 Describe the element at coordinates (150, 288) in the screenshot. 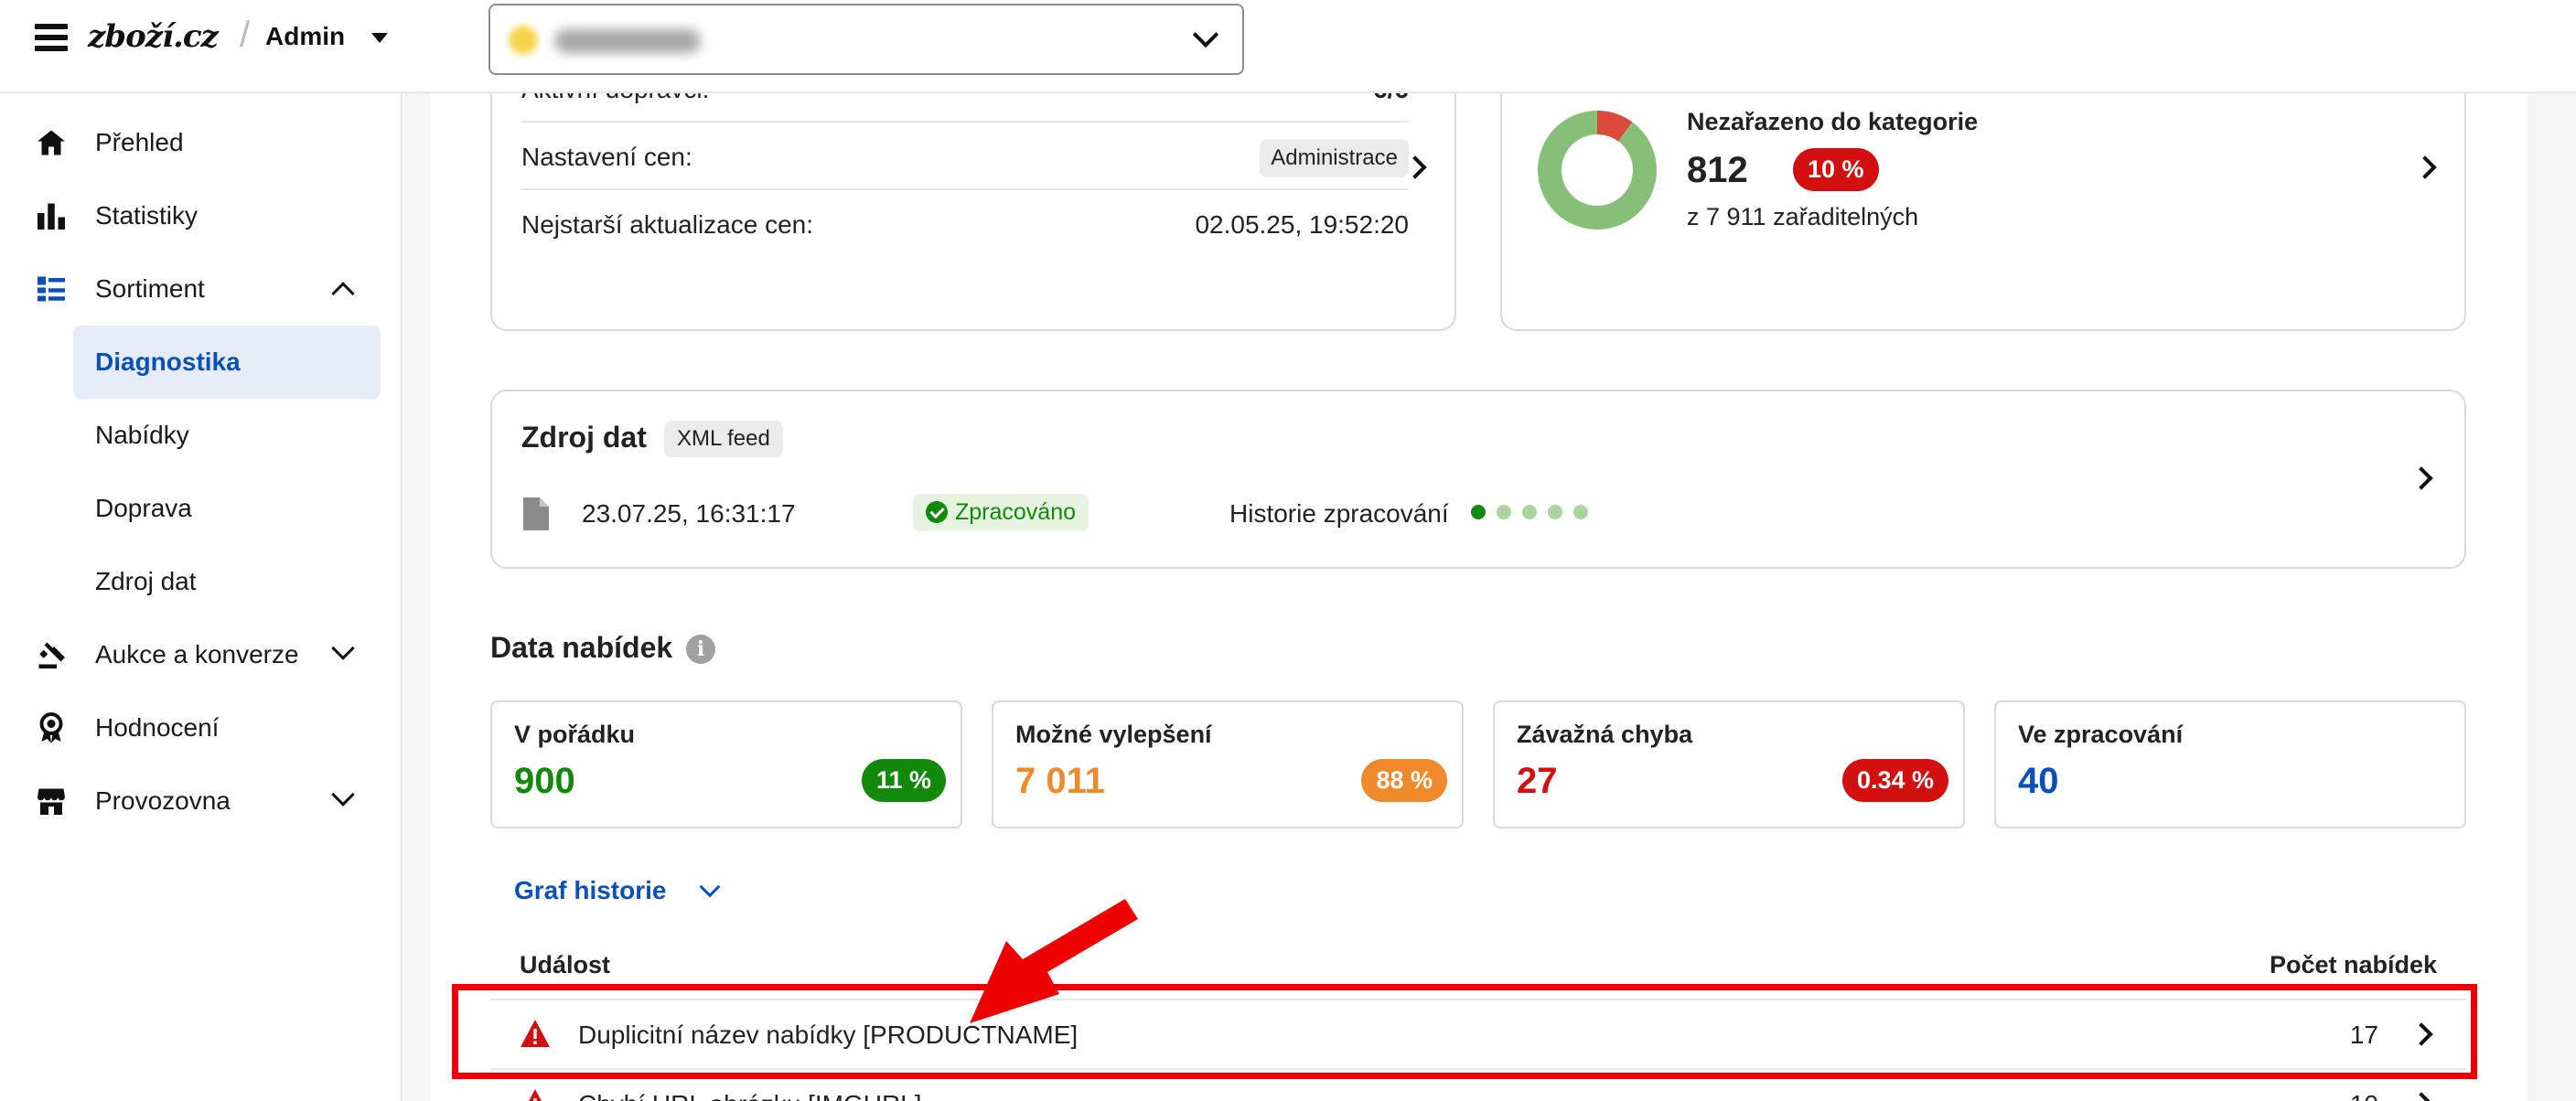

I see `sidebar-item-label: Sortiment` at that location.